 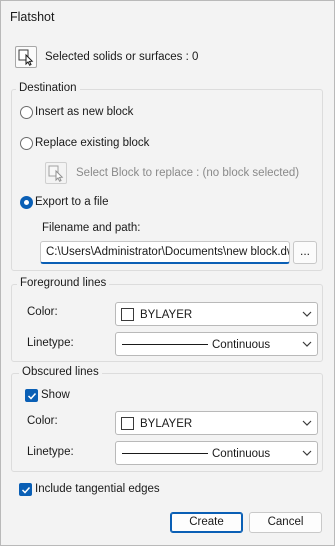 I want to click on select-block-icon, so click(x=56, y=173).